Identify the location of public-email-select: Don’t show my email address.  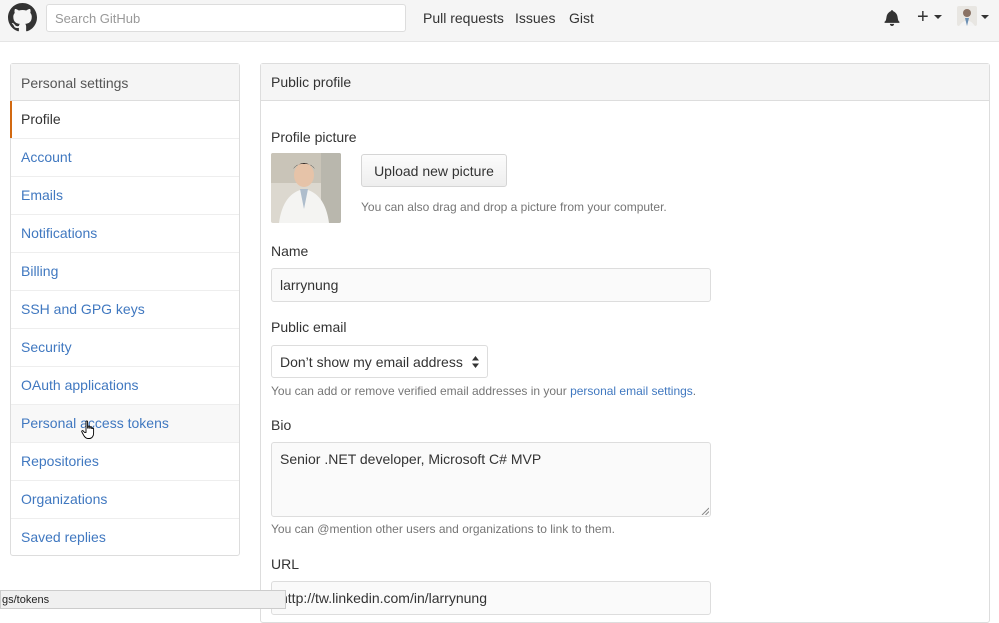
(379, 361).